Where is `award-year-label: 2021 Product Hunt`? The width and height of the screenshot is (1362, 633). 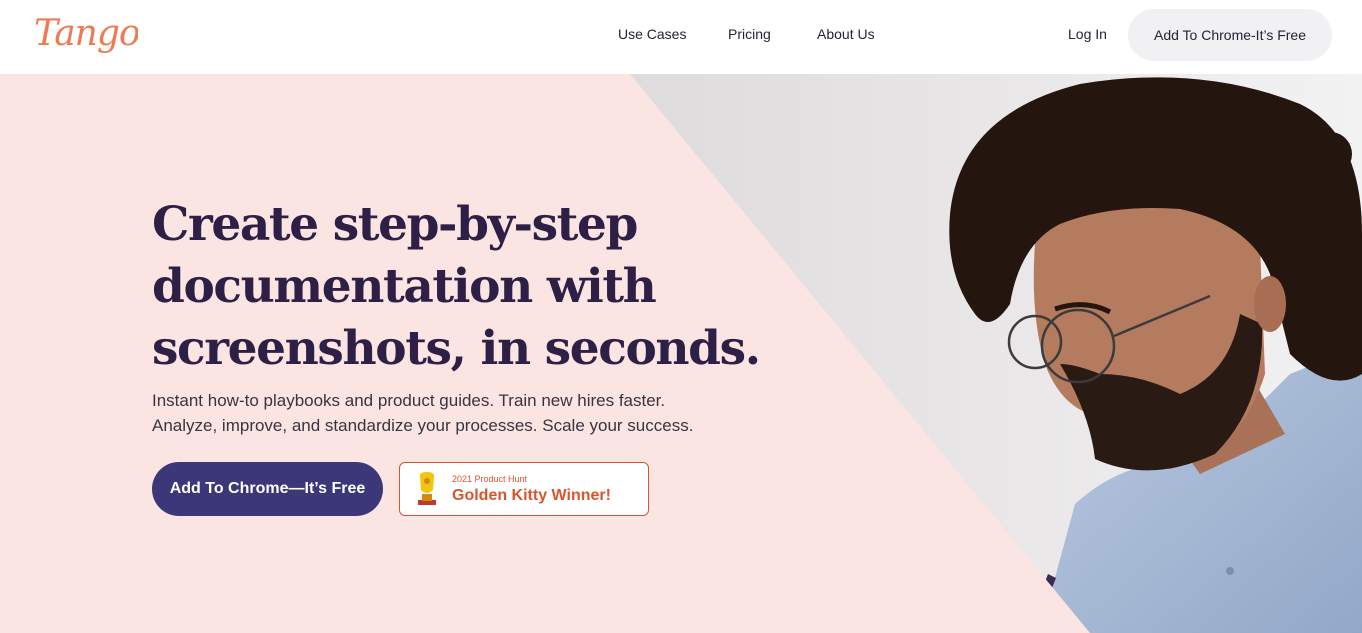 award-year-label: 2021 Product Hunt is located at coordinates (490, 479).